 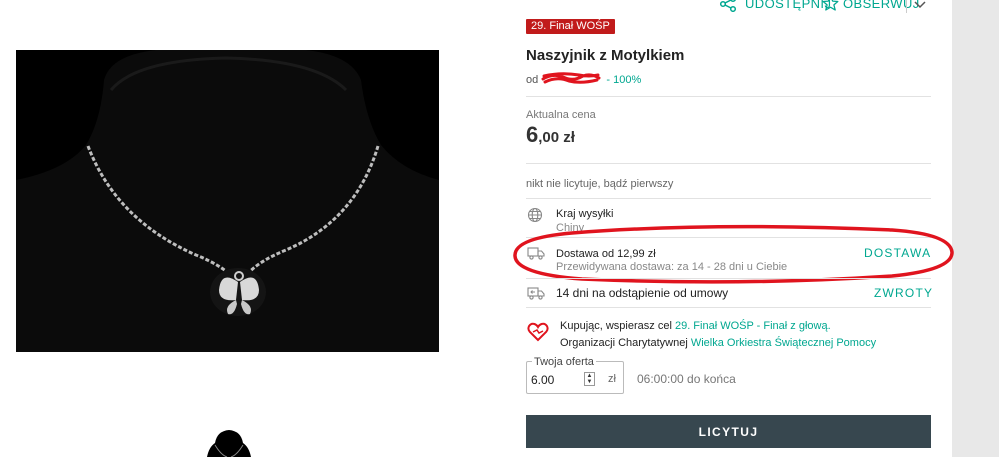 I want to click on annotation-oval, so click(x=733, y=254).